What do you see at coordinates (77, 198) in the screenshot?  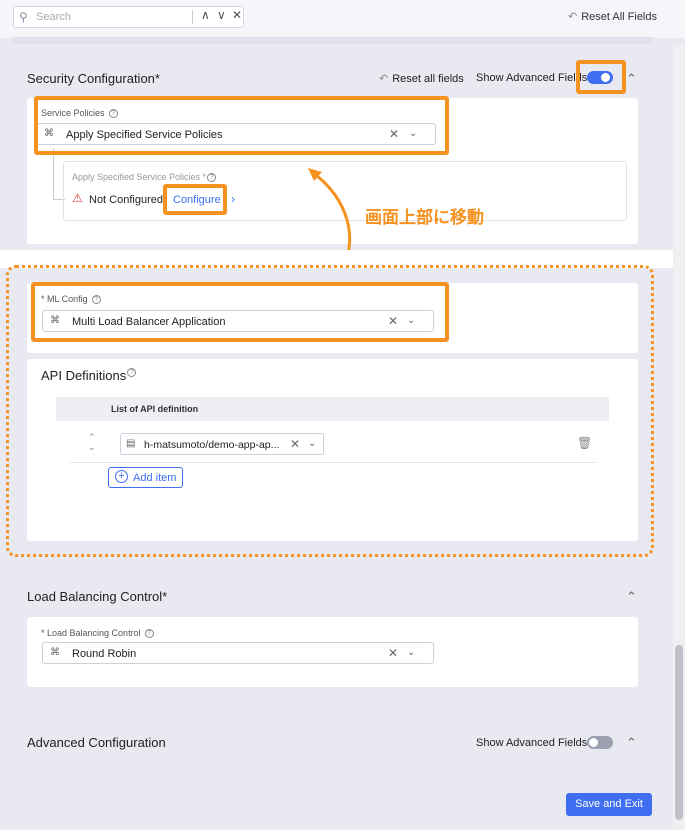 I see `warning-icon: ⚠` at bounding box center [77, 198].